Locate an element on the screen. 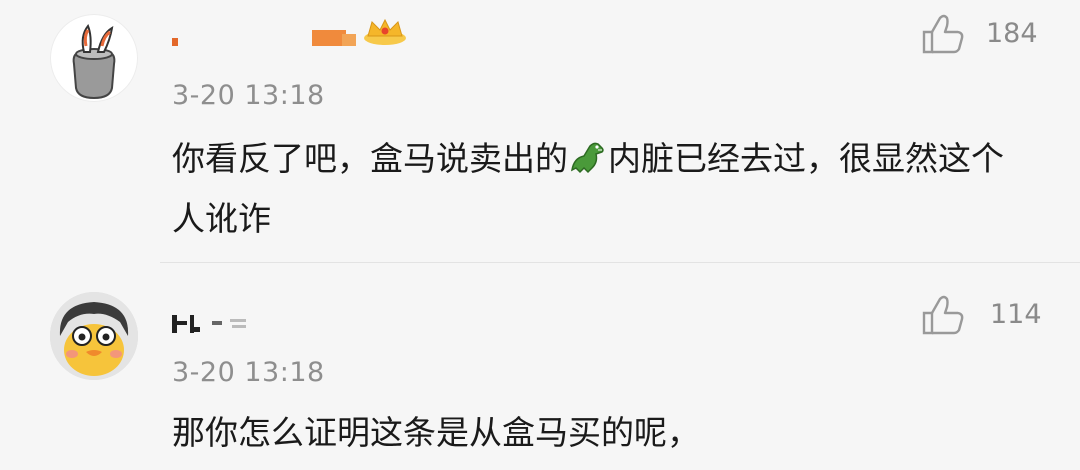  comment-text-before: 你看反了吧，盒马说卖出的 is located at coordinates (370, 158).